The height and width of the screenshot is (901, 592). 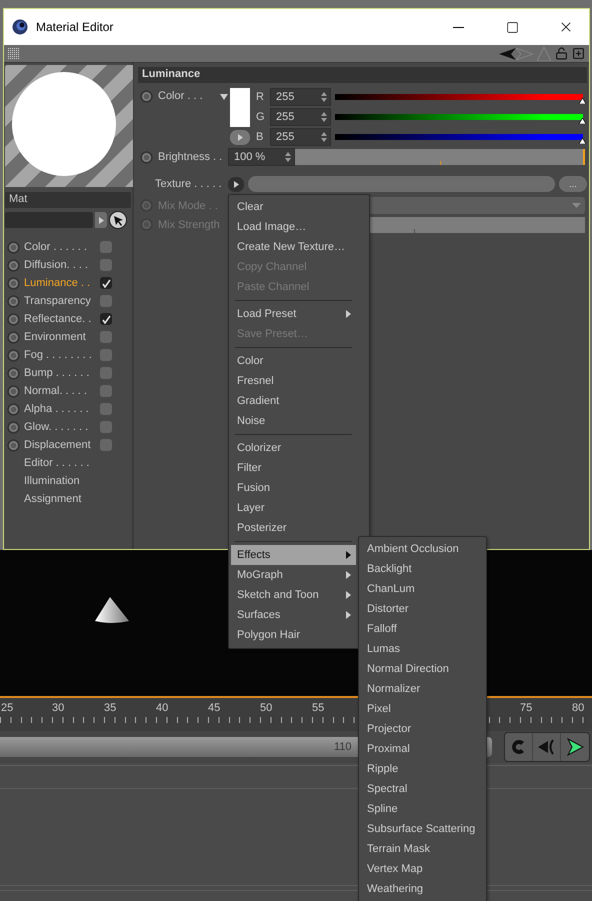 I want to click on channel-letter: G, so click(x=261, y=117).